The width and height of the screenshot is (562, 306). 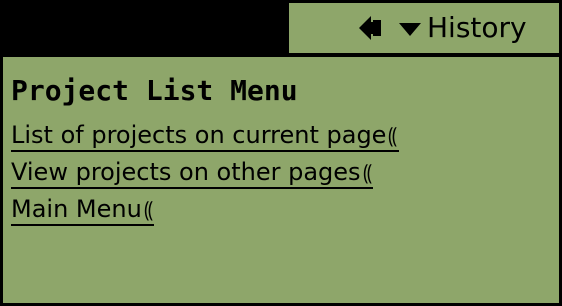 What do you see at coordinates (76, 209) in the screenshot?
I see `link-label: Main Menu` at bounding box center [76, 209].